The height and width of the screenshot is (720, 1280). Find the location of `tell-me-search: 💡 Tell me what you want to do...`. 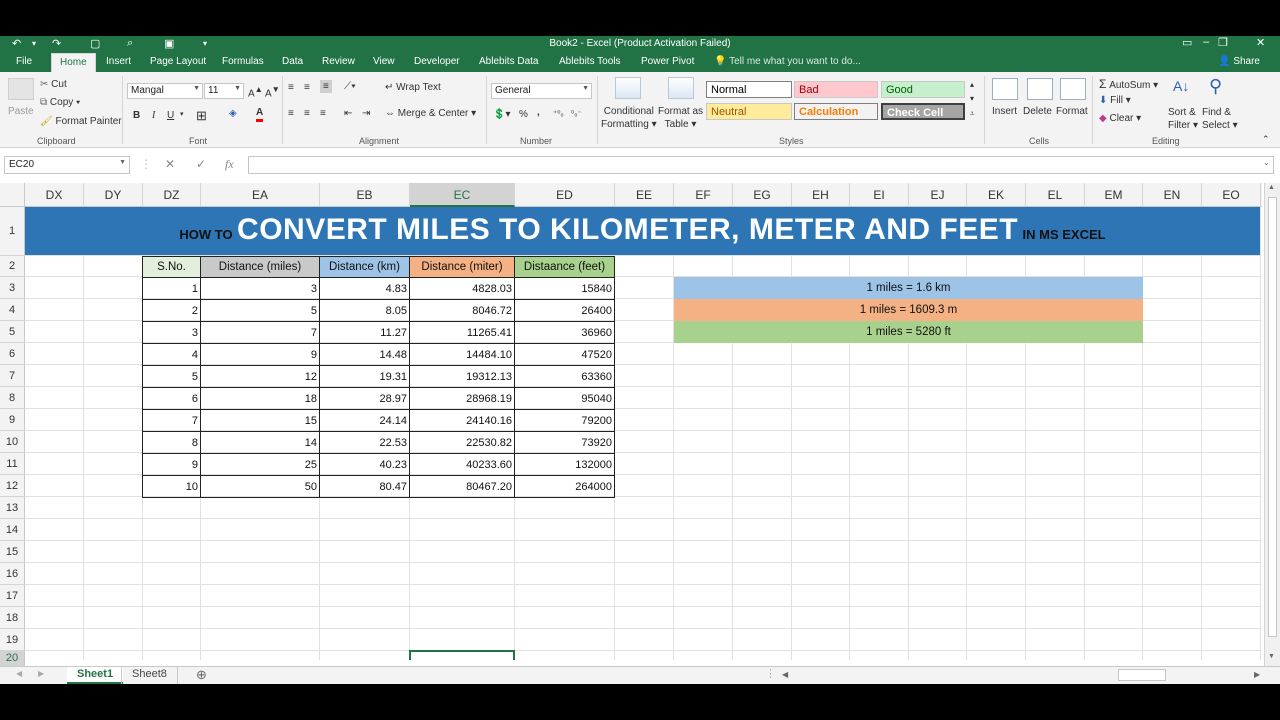

tell-me-search: 💡 Tell me what you want to do... is located at coordinates (787, 61).